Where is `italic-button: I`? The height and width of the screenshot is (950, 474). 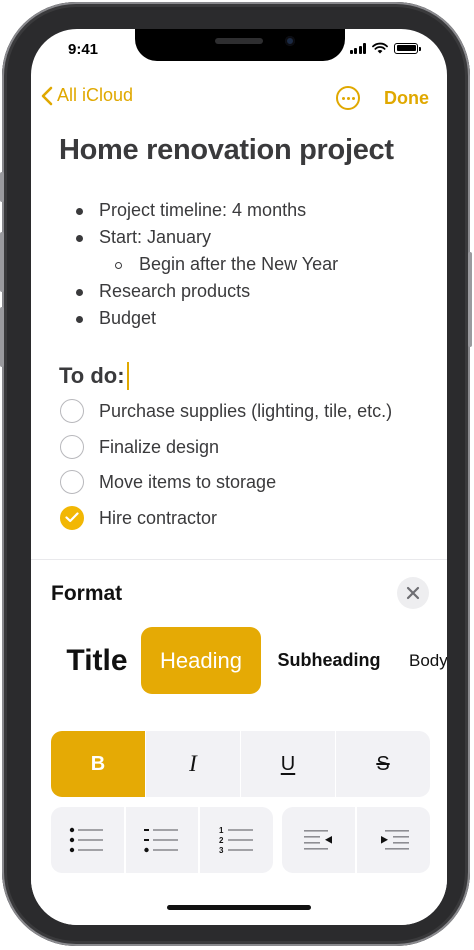 italic-button: I is located at coordinates (193, 764).